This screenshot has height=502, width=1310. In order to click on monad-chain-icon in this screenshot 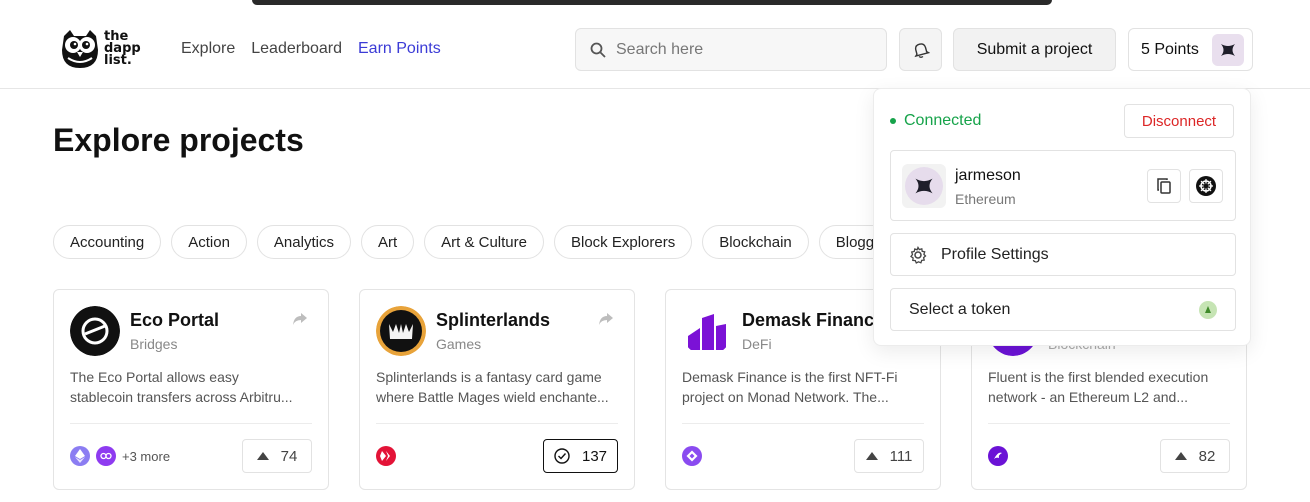, I will do `click(692, 456)`.